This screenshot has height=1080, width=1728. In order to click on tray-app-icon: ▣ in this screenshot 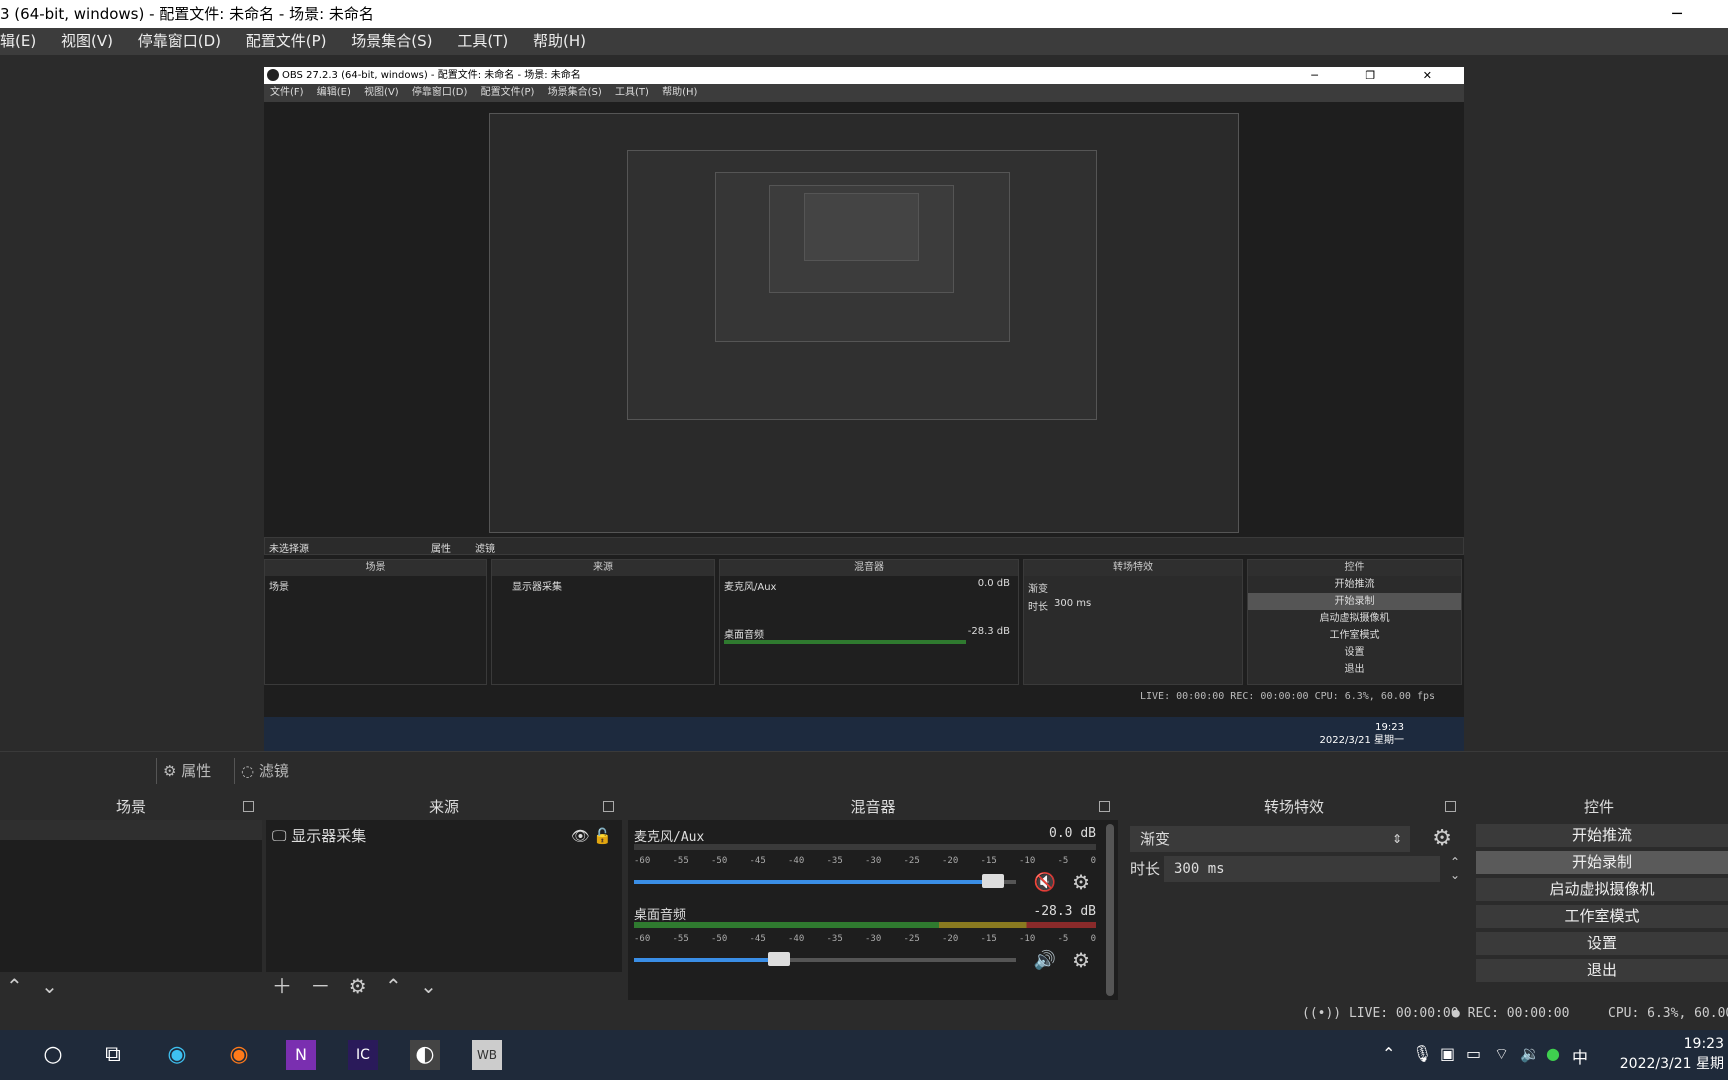, I will do `click(1447, 1053)`.